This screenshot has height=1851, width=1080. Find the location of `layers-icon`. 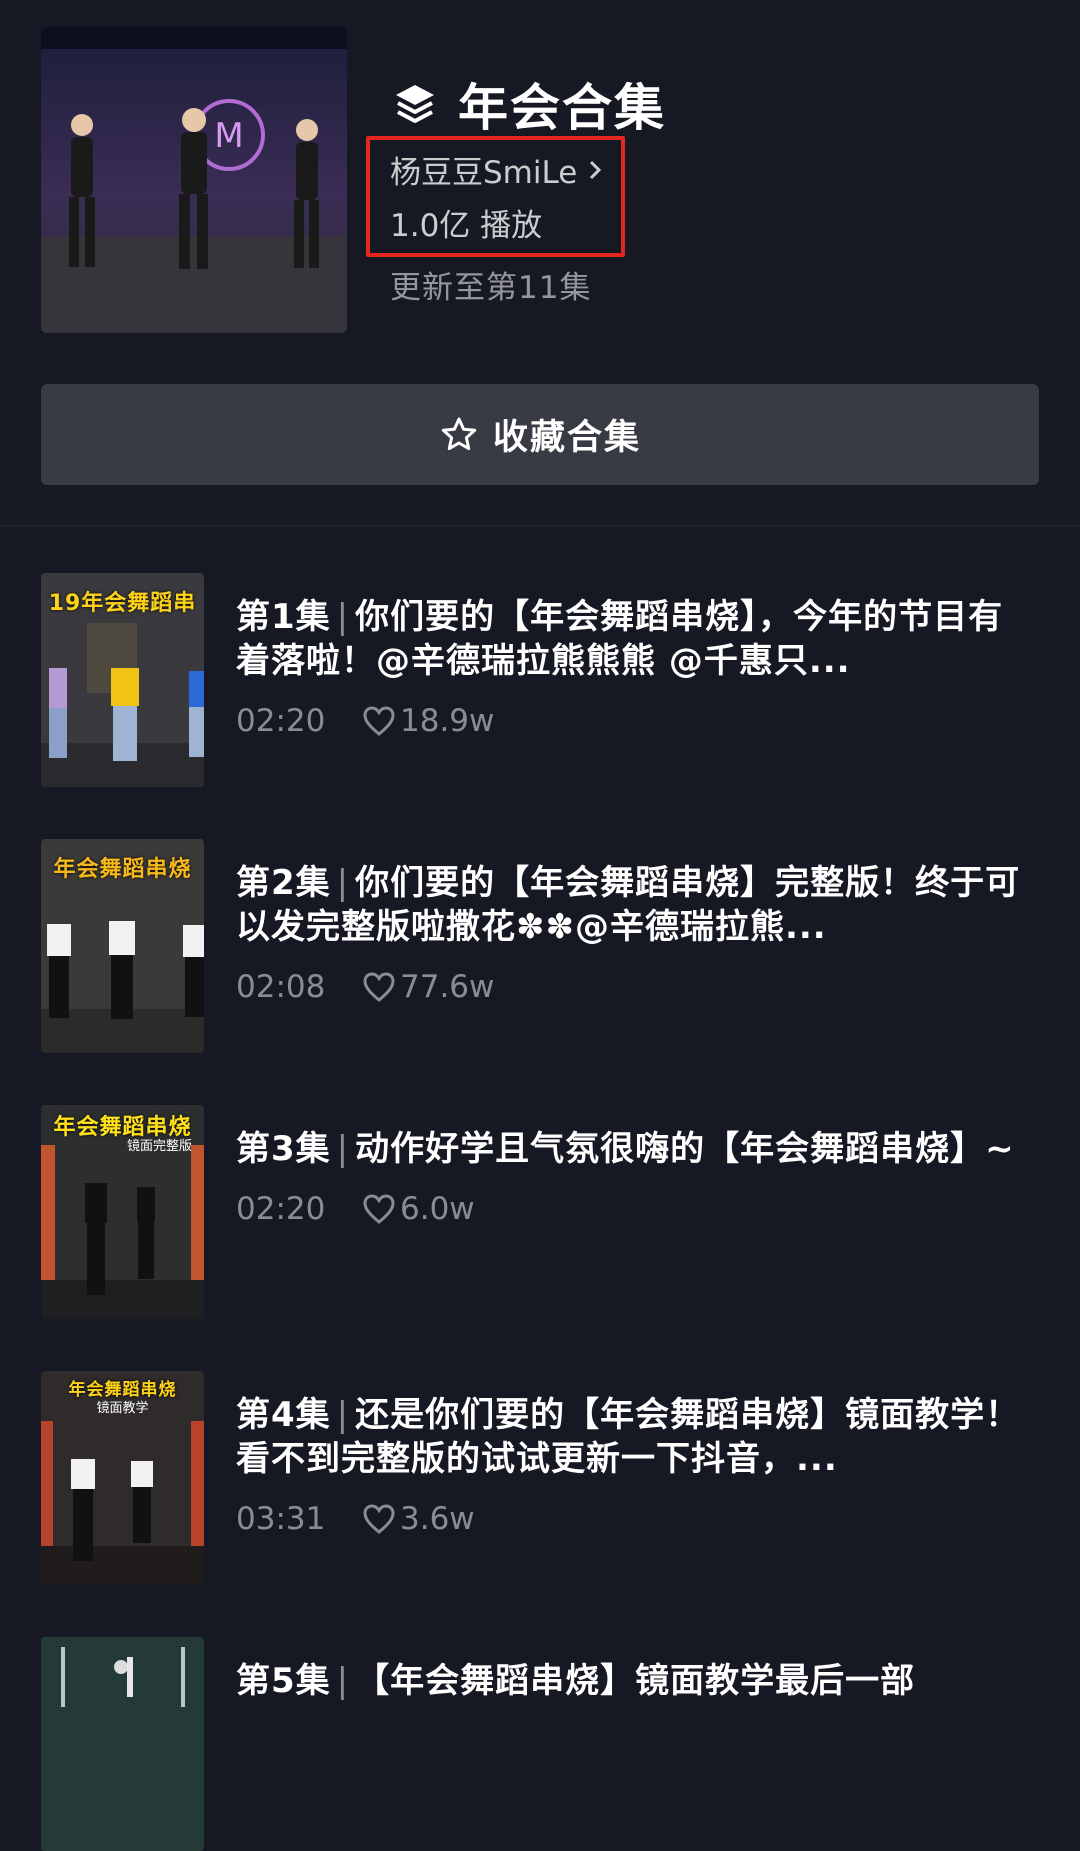

layers-icon is located at coordinates (415, 104).